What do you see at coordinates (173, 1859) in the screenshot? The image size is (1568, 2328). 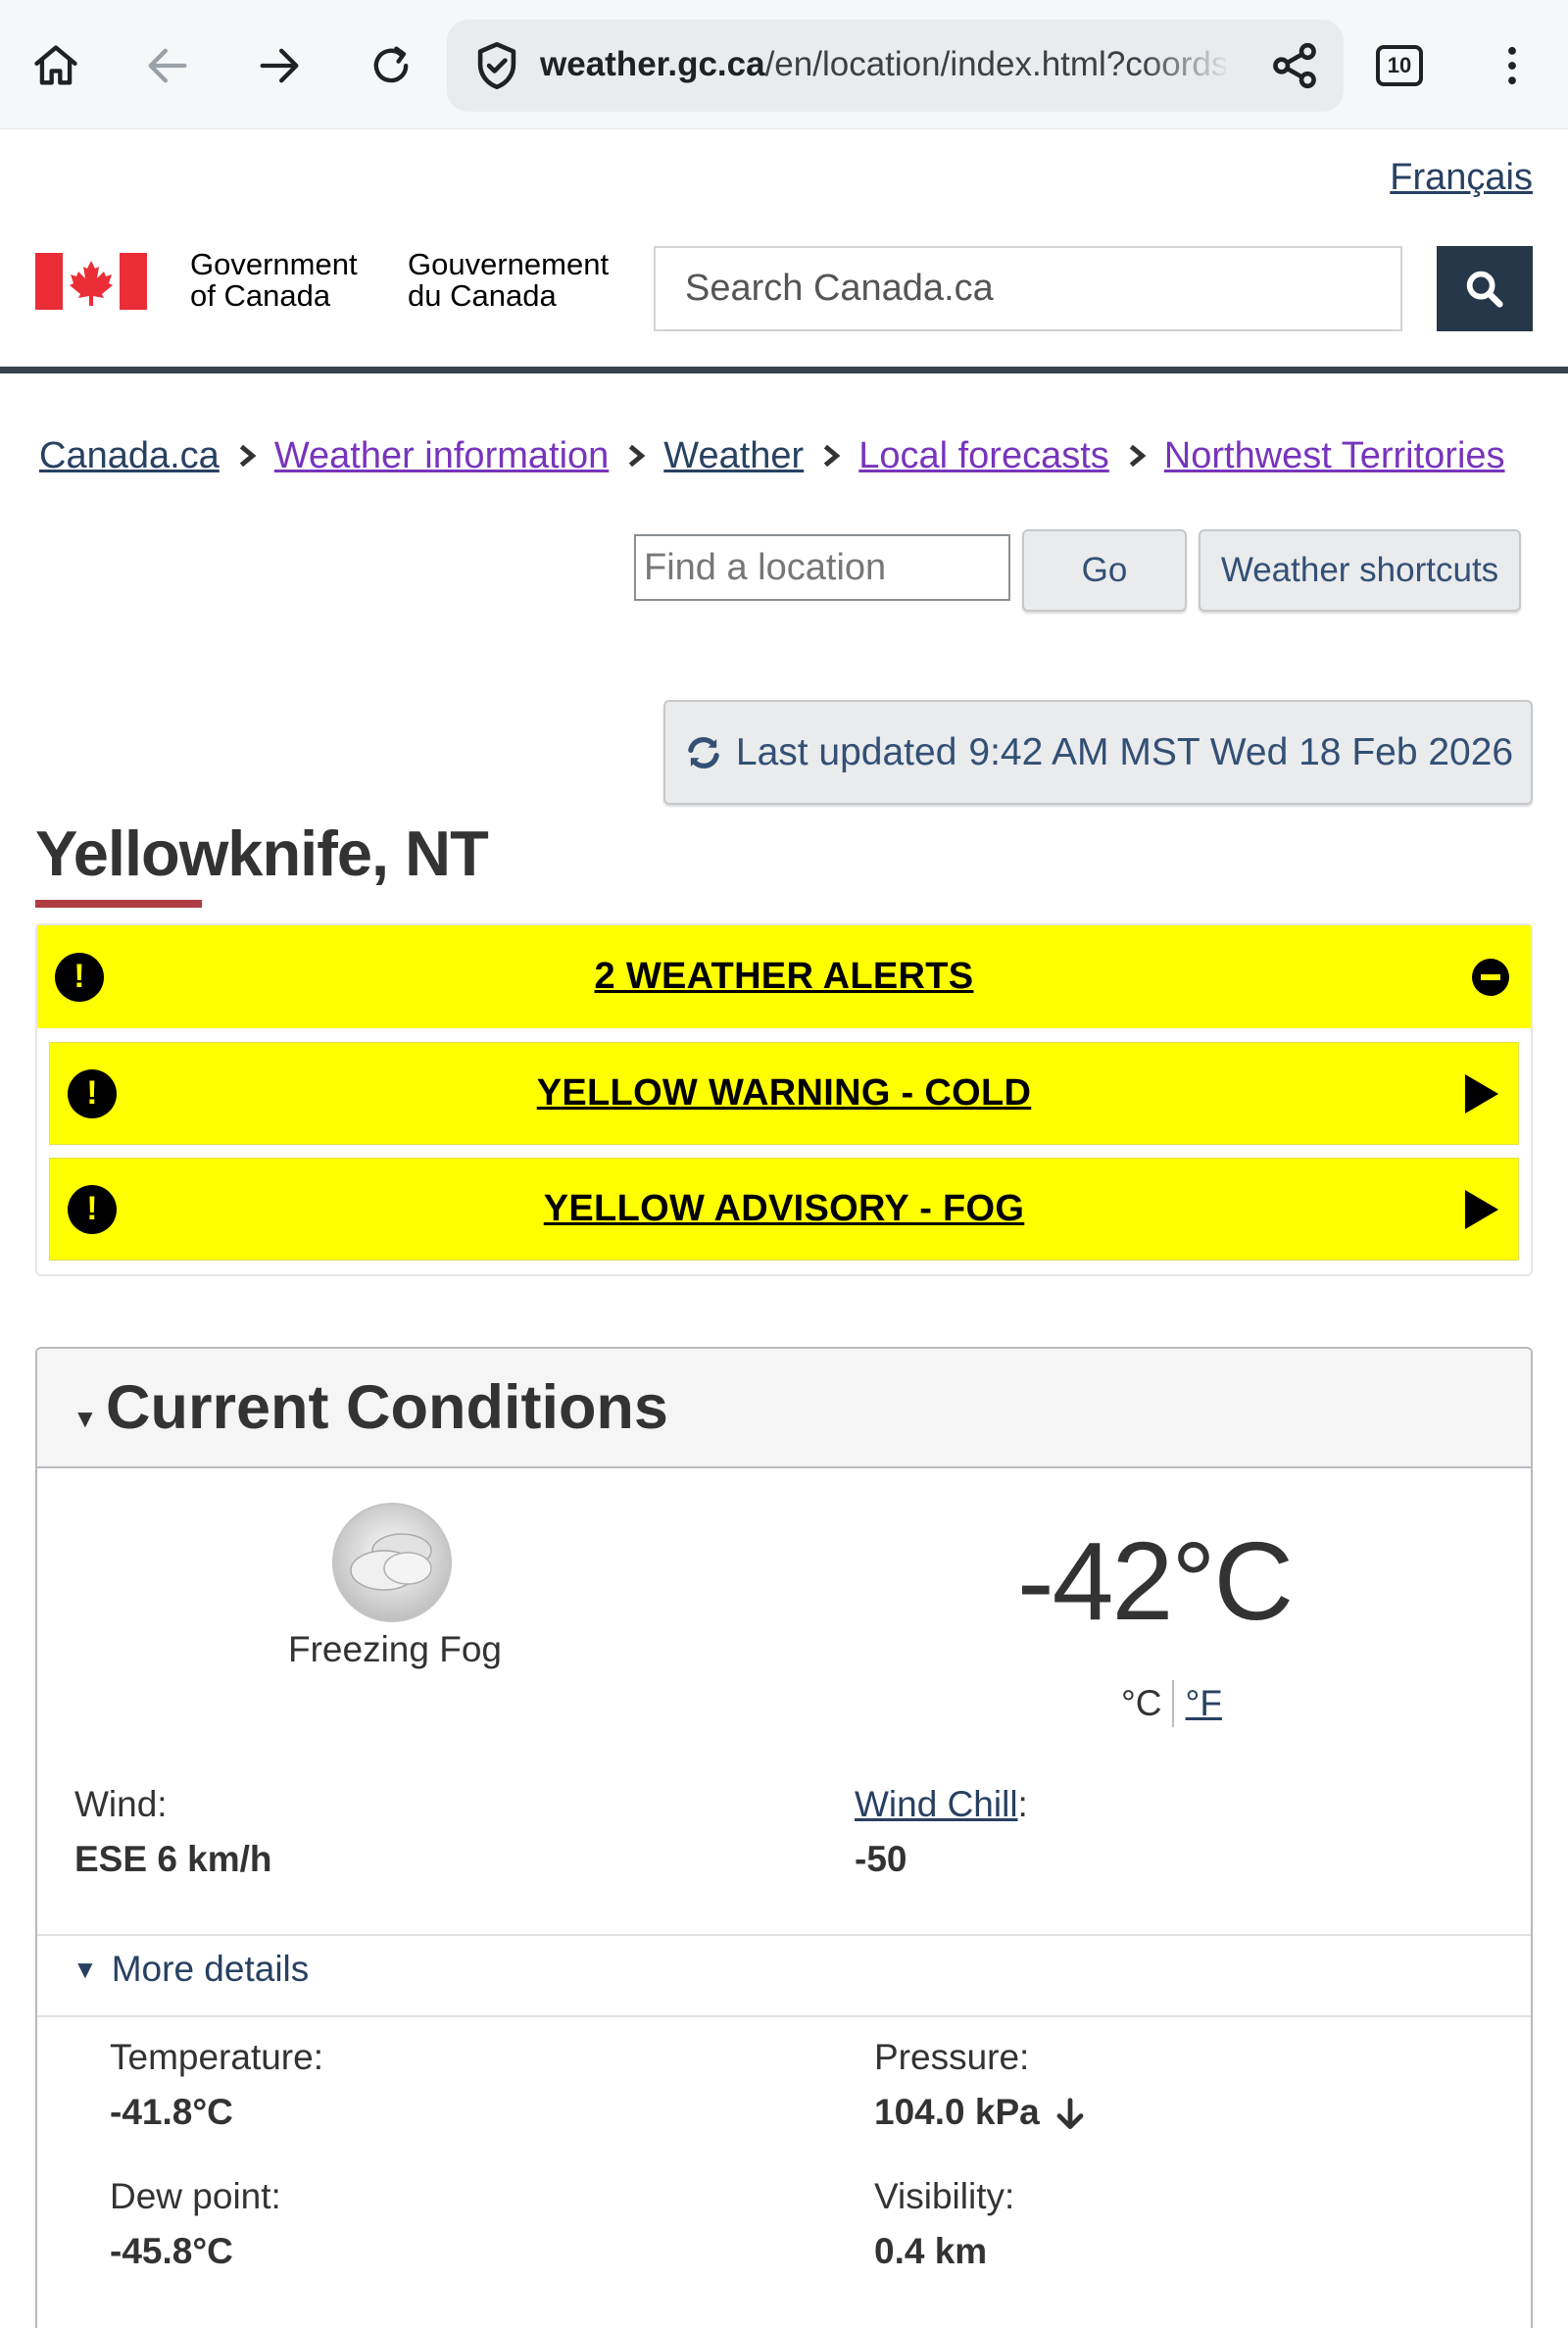 I see `wind-value: ESE 6 km/h` at bounding box center [173, 1859].